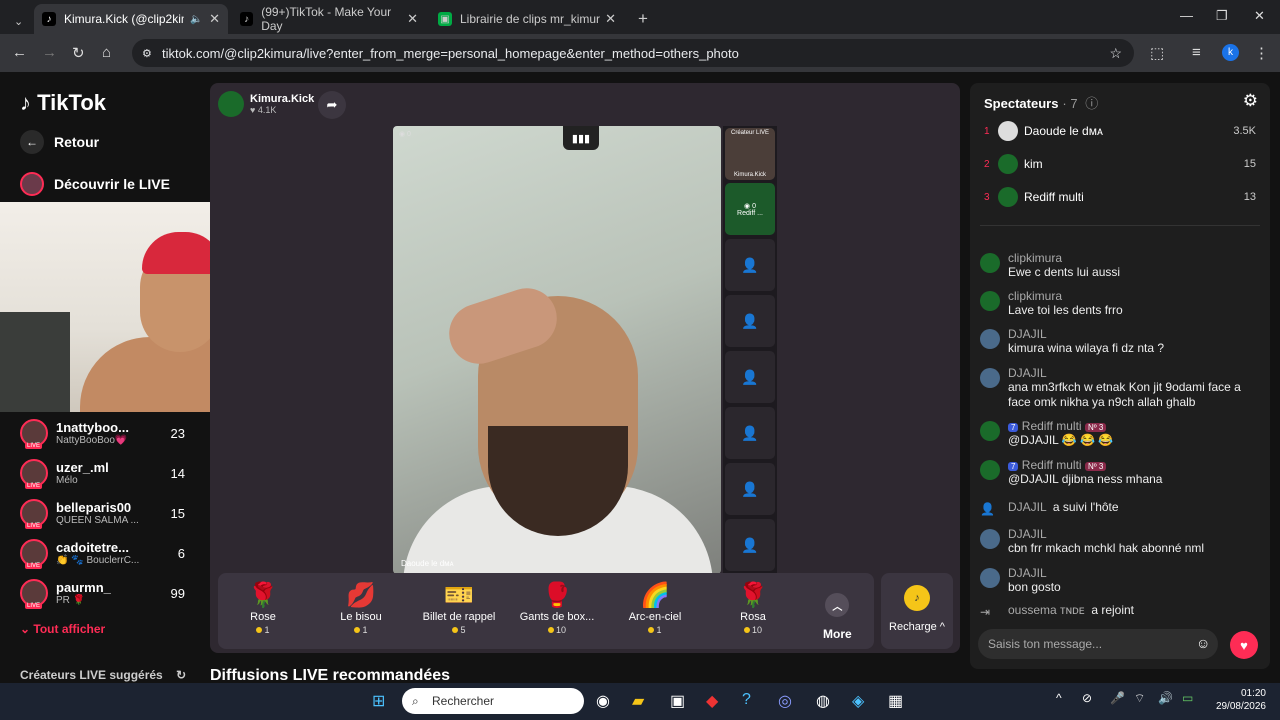 The image size is (1280, 720). I want to click on clock: 01:20 29/08/2026, so click(1241, 700).